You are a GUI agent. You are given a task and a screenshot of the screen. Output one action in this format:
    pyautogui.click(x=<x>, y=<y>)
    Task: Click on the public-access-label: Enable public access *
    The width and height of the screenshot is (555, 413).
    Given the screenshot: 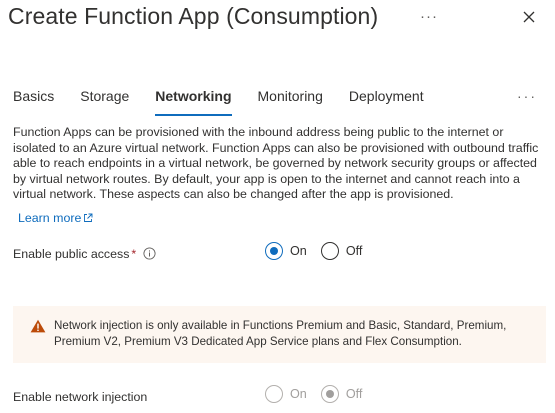 What is the action you would take?
    pyautogui.click(x=84, y=254)
    